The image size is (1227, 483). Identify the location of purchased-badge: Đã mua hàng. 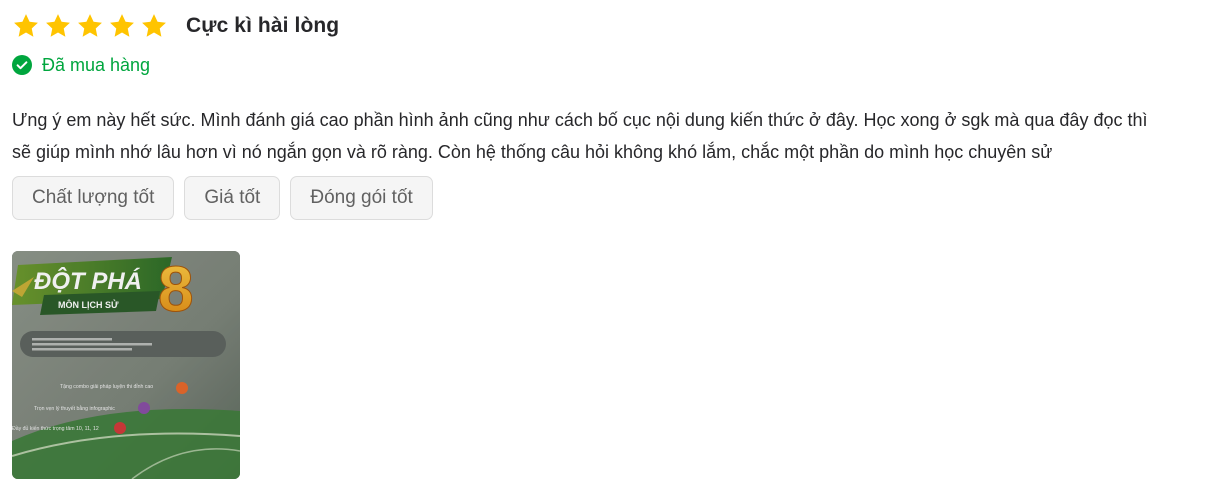
(81, 65).